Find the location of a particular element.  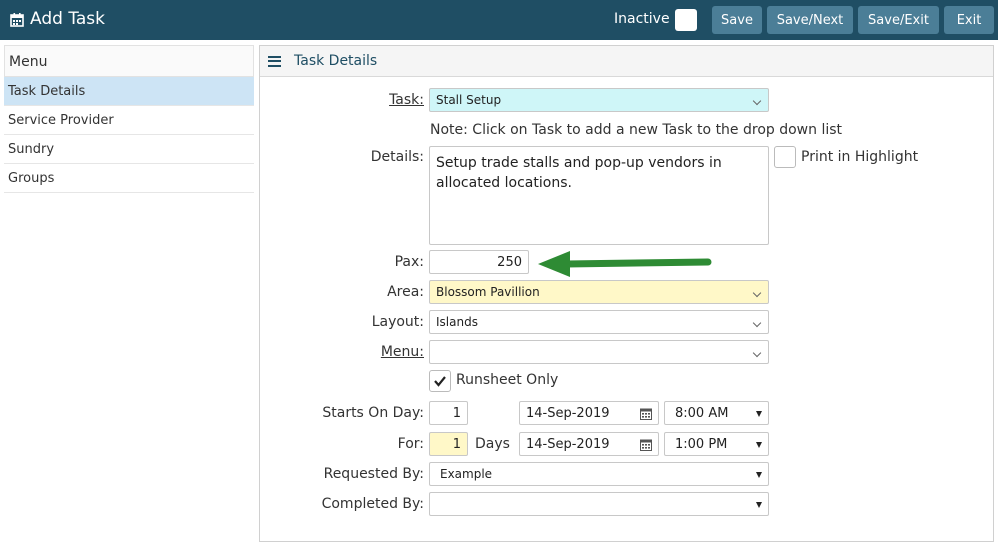

sidebar-item-service-provider: Service Provider is located at coordinates (129, 120).